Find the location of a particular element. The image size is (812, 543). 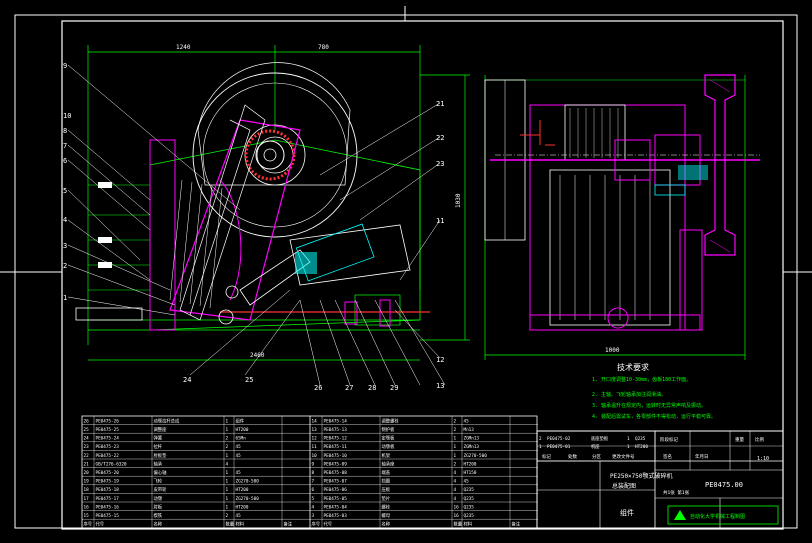

parts-cell: PE0475-04 is located at coordinates (336, 507).